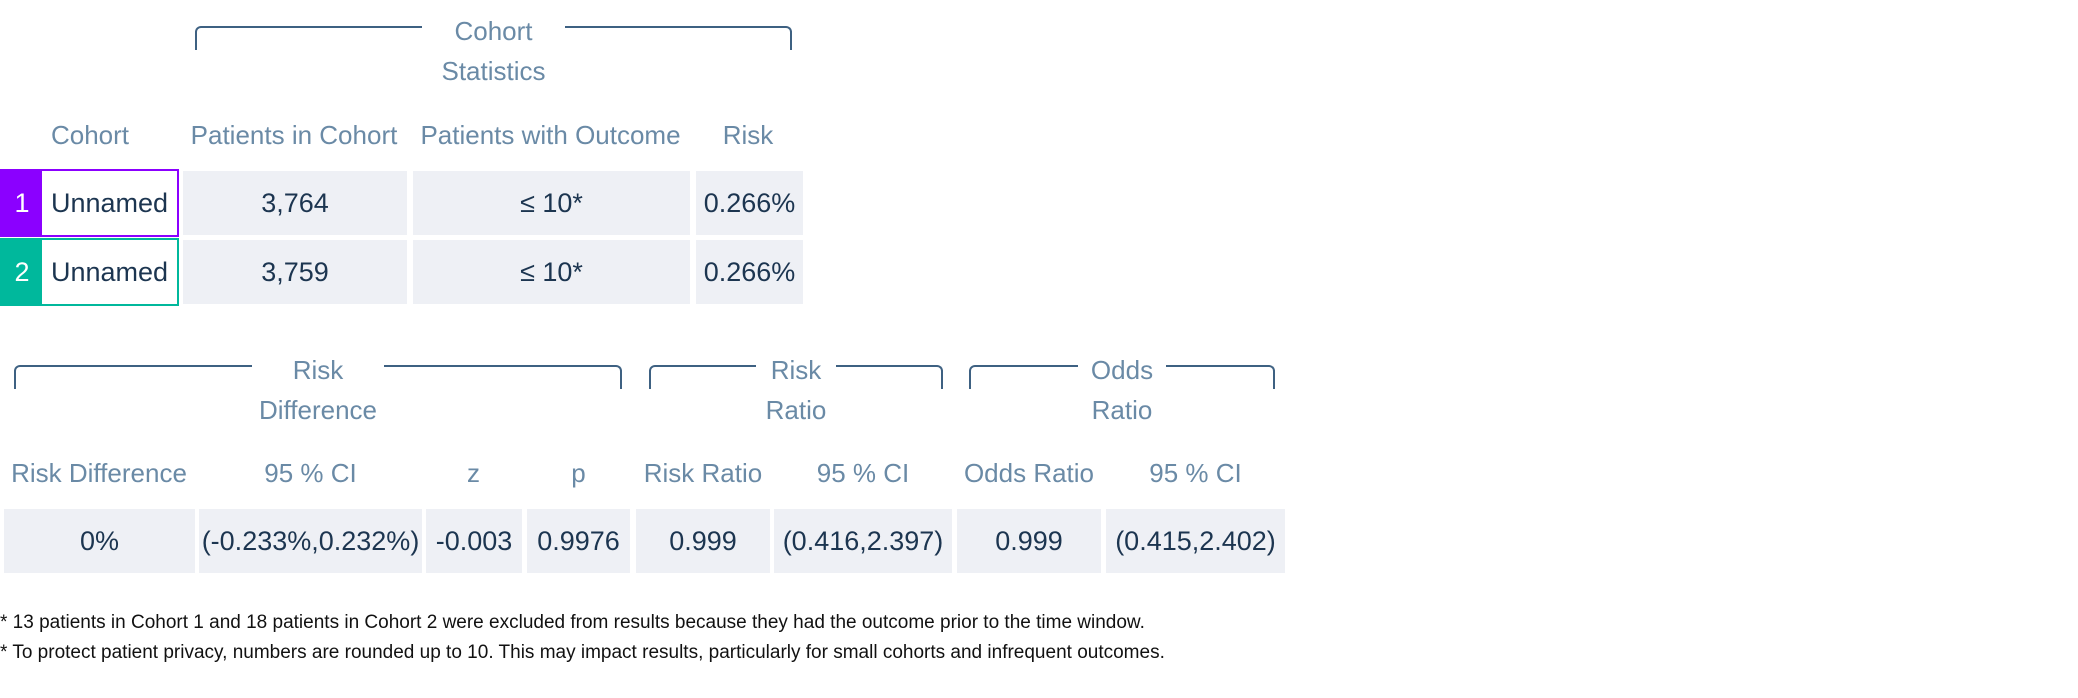 This screenshot has width=2078, height=698. I want to click on cohort-row-1-label: 1 Unnamed, so click(89, 203).